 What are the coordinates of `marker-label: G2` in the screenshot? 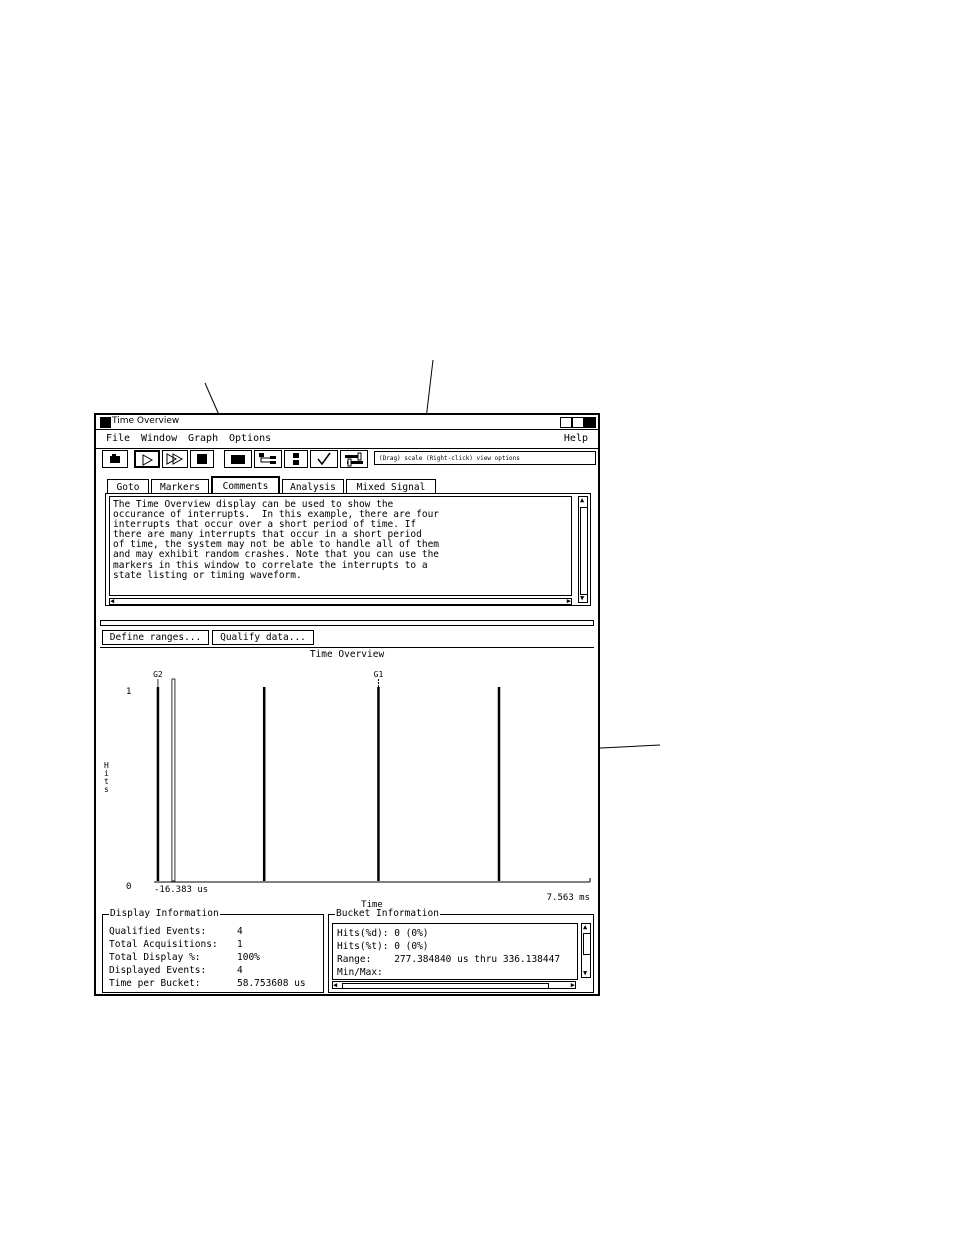 It's located at (158, 674).